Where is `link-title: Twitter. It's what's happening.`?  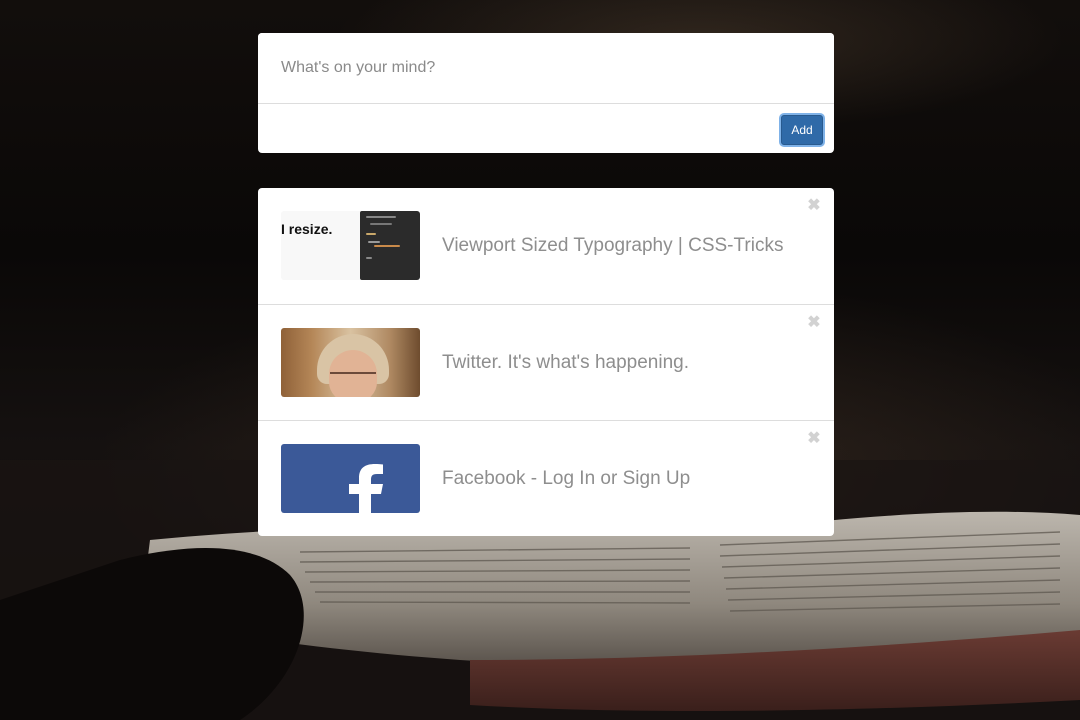
link-title: Twitter. It's what's happening. is located at coordinates (565, 363).